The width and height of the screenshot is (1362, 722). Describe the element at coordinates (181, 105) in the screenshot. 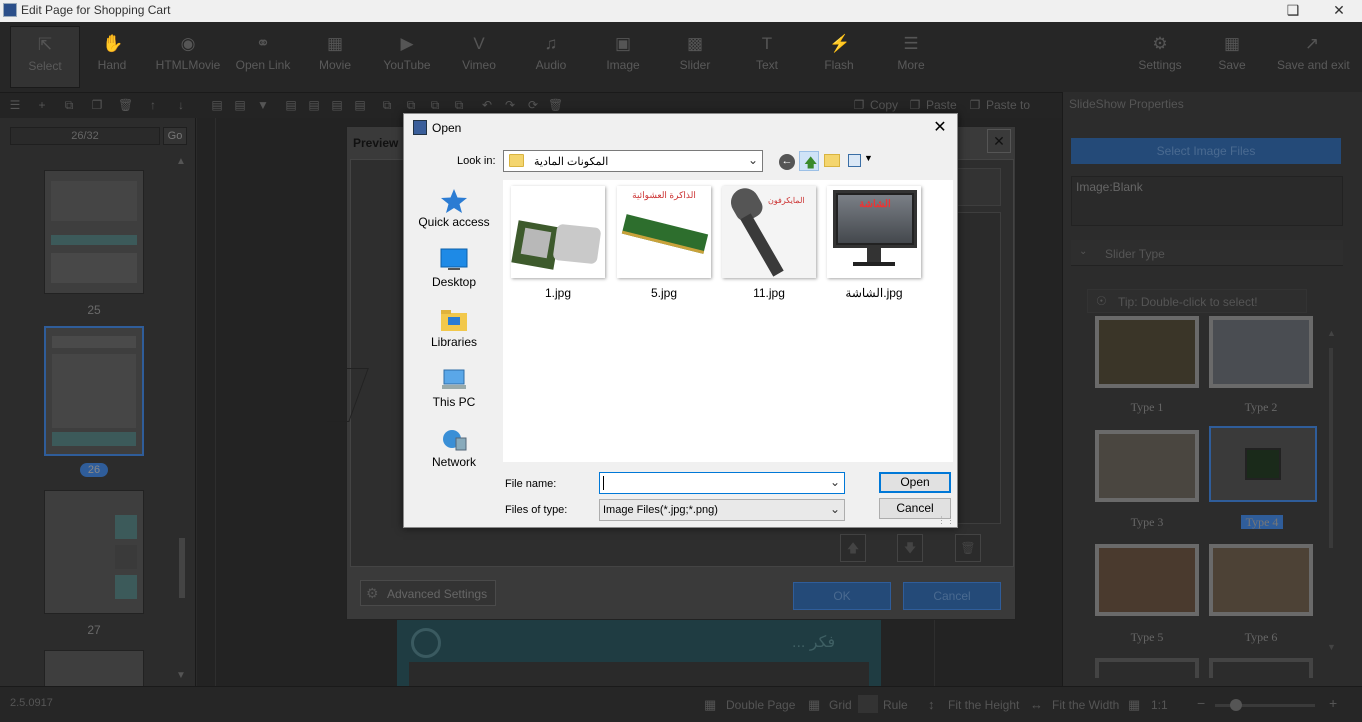

I see `arrow-down-icon: ↓` at that location.